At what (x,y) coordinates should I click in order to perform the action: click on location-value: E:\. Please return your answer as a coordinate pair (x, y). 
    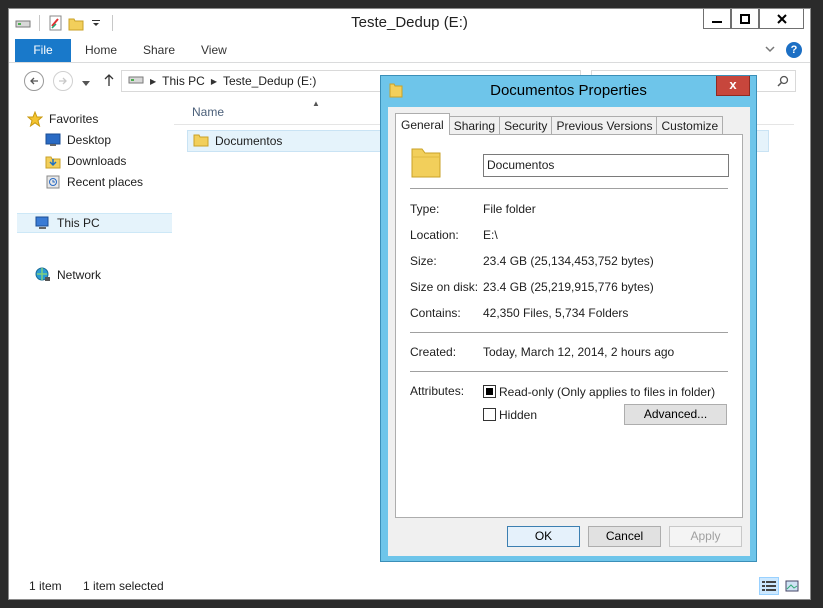
    Looking at the image, I should click on (490, 235).